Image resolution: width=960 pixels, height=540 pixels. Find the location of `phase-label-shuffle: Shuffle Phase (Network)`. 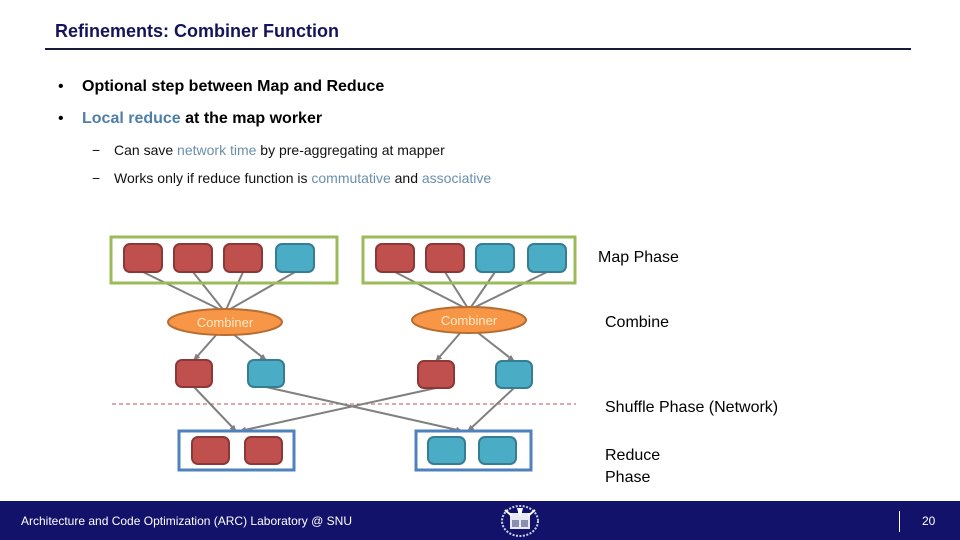

phase-label-shuffle: Shuffle Phase (Network) is located at coordinates (692, 407).